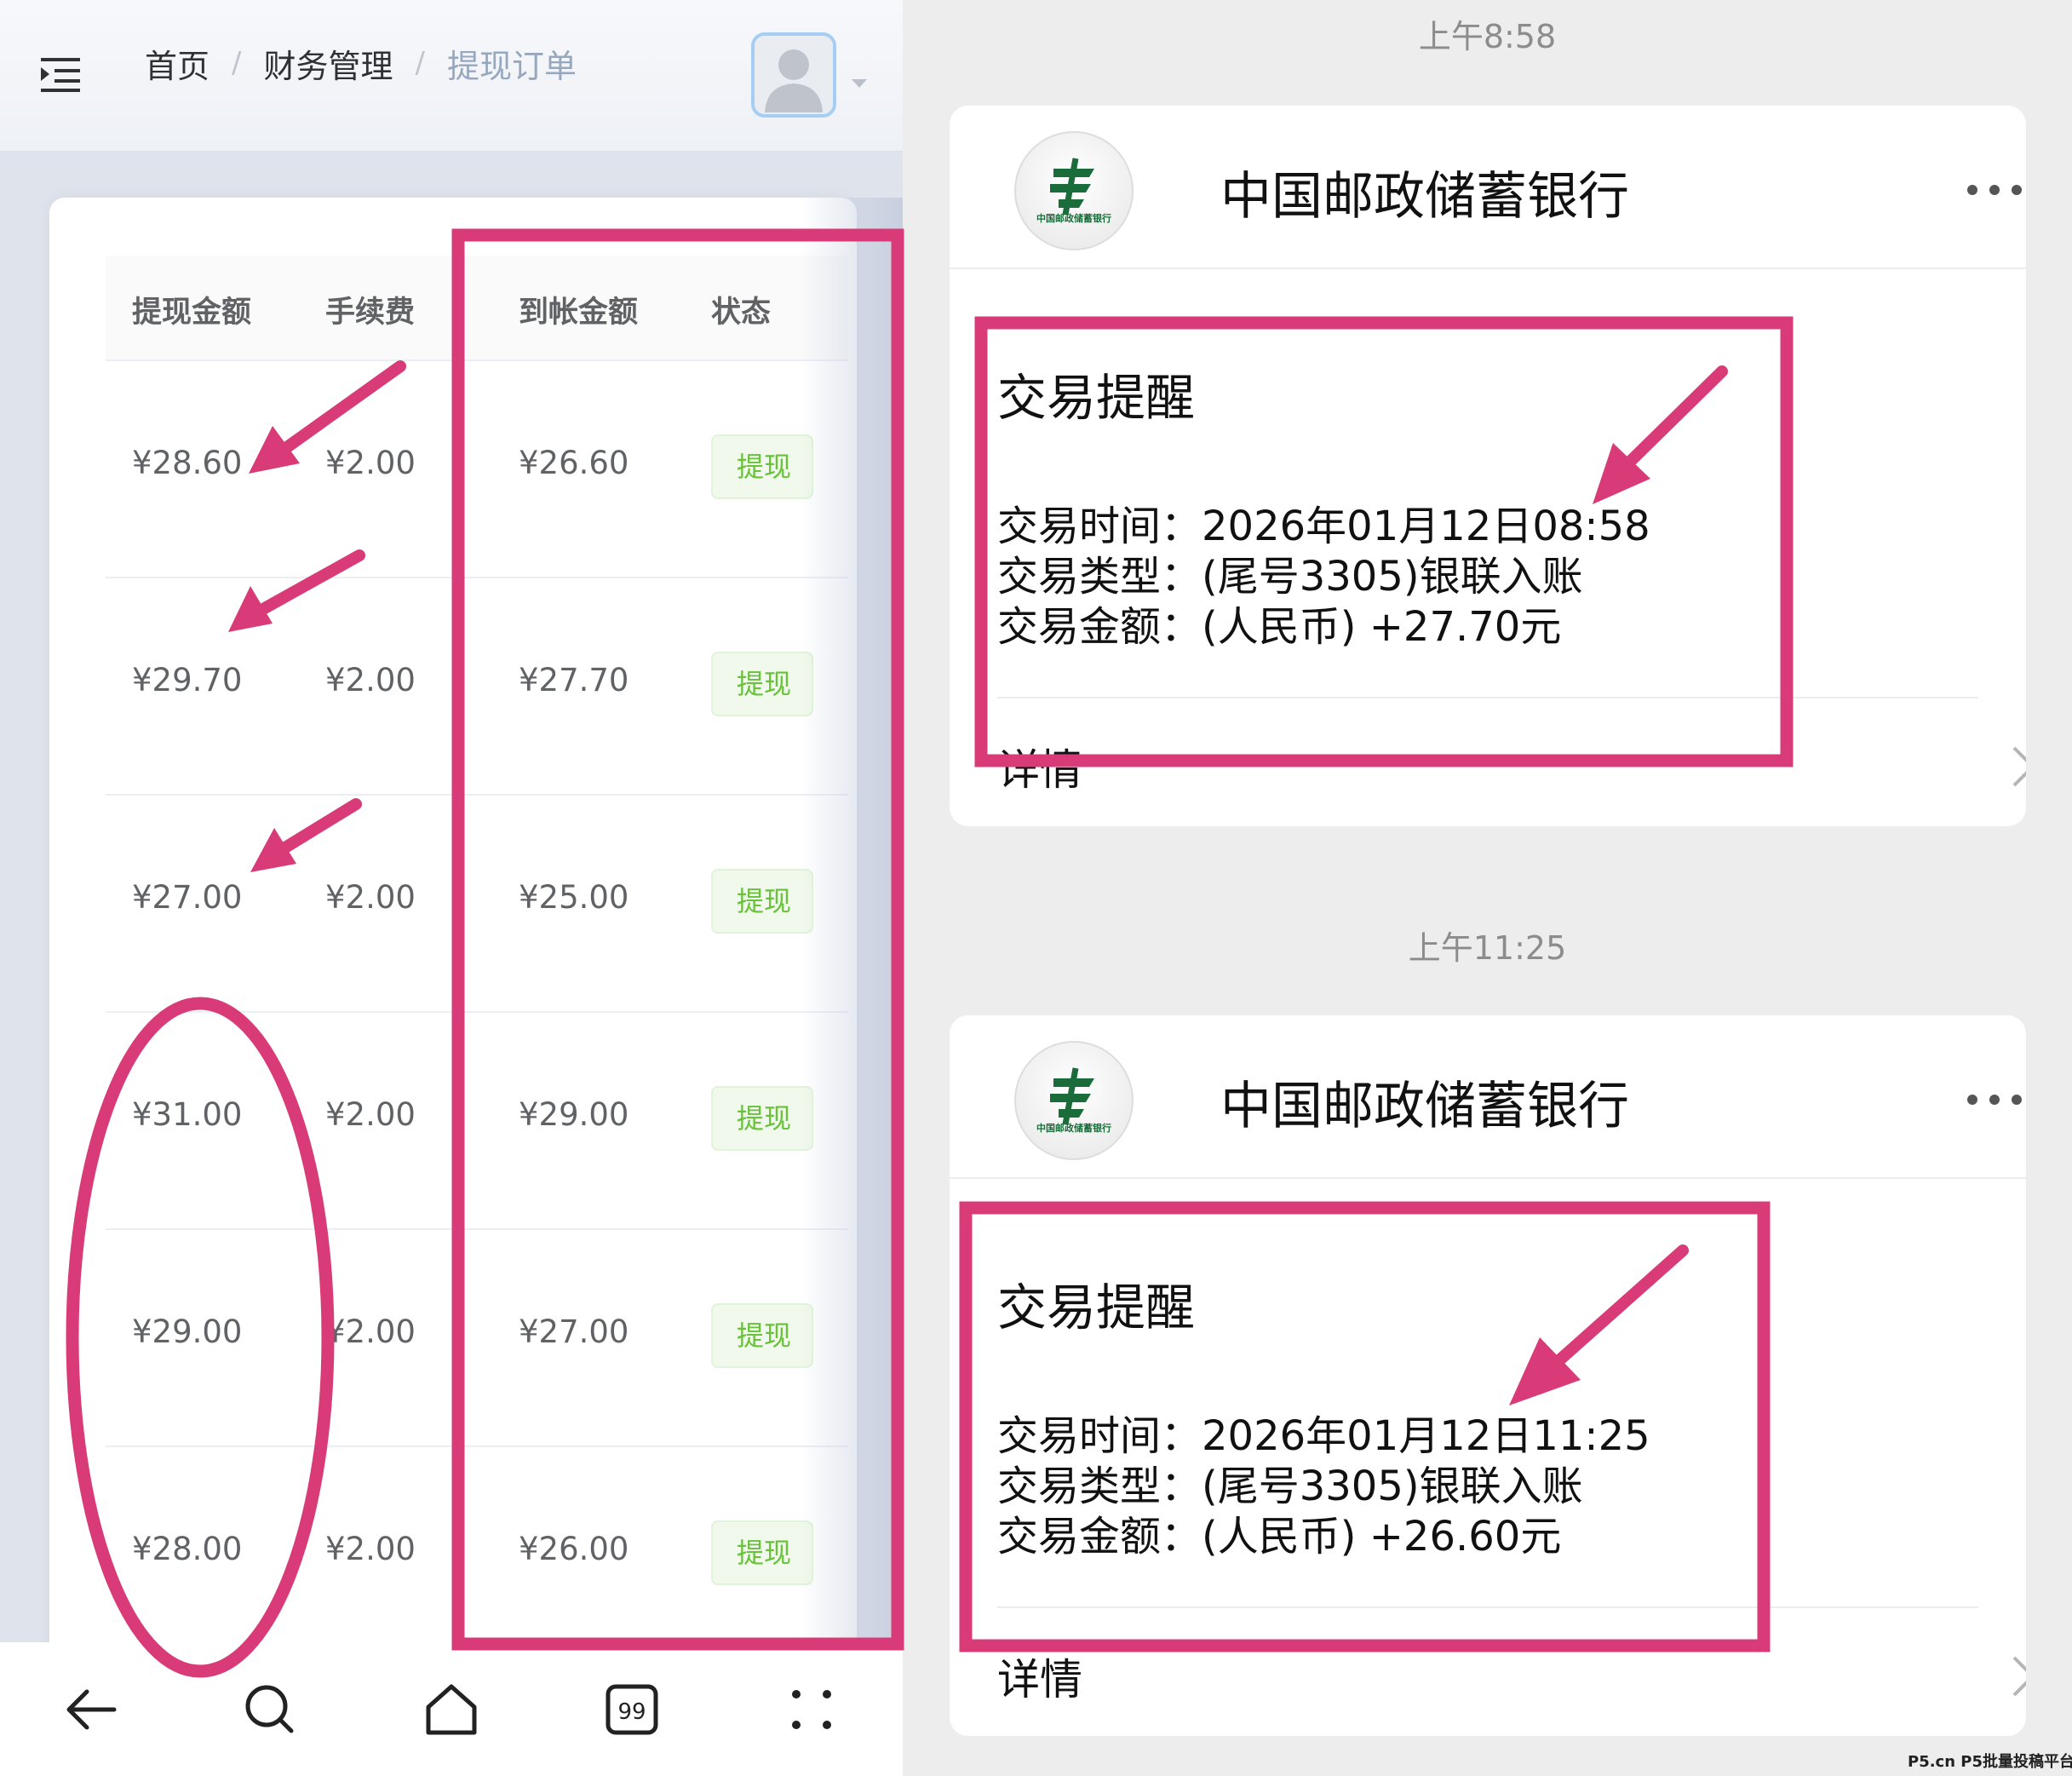 Image resolution: width=2072 pixels, height=1776 pixels. Describe the element at coordinates (328, 63) in the screenshot. I see `breadcrumb-finance: 财务管理` at that location.